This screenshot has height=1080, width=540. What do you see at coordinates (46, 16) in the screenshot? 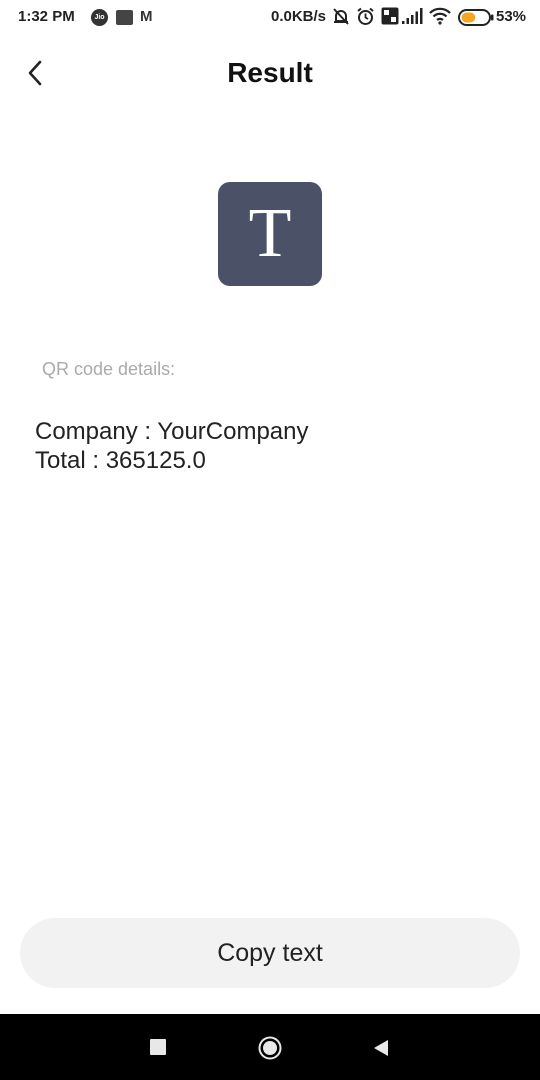
I see `status-time: 1:32 PM` at bounding box center [46, 16].